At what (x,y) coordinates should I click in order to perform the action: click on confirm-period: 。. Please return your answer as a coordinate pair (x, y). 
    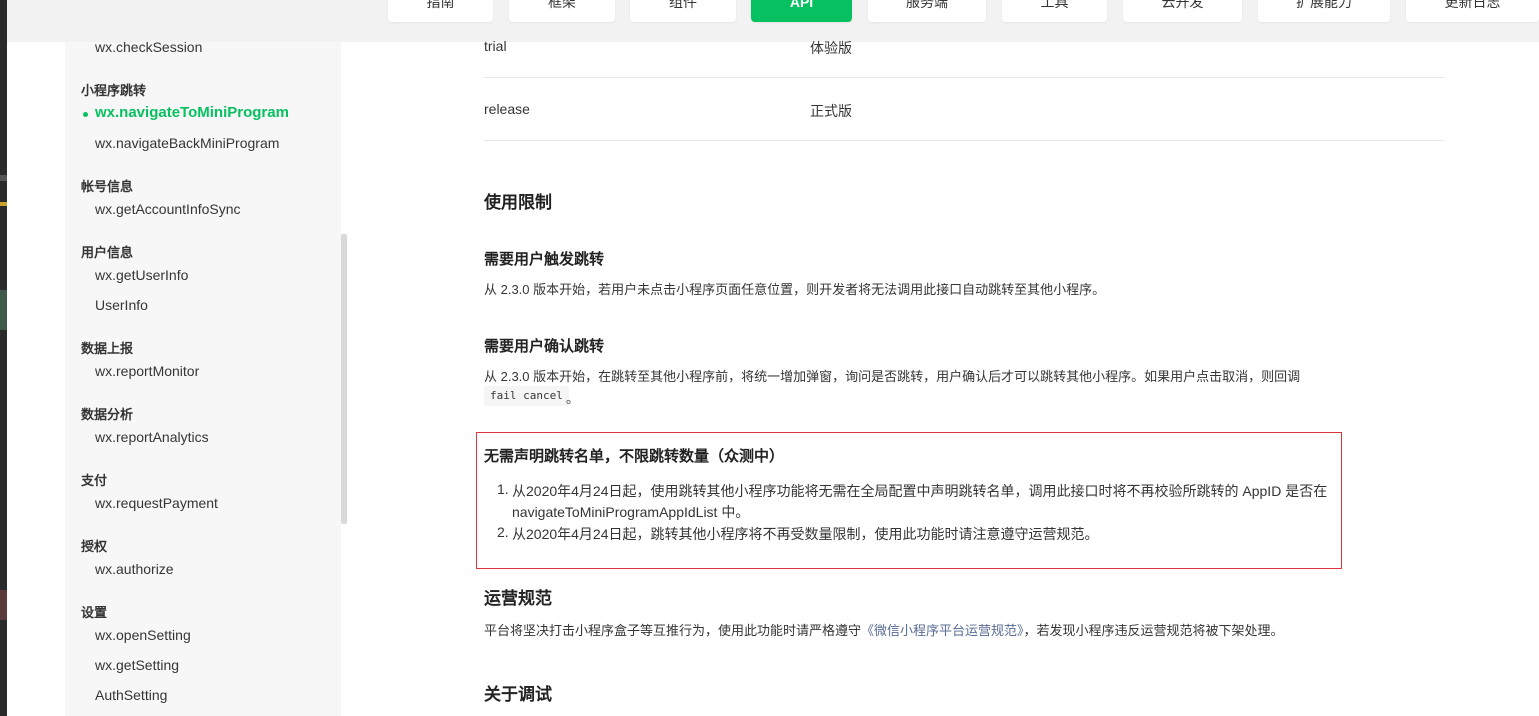
    Looking at the image, I should click on (573, 398).